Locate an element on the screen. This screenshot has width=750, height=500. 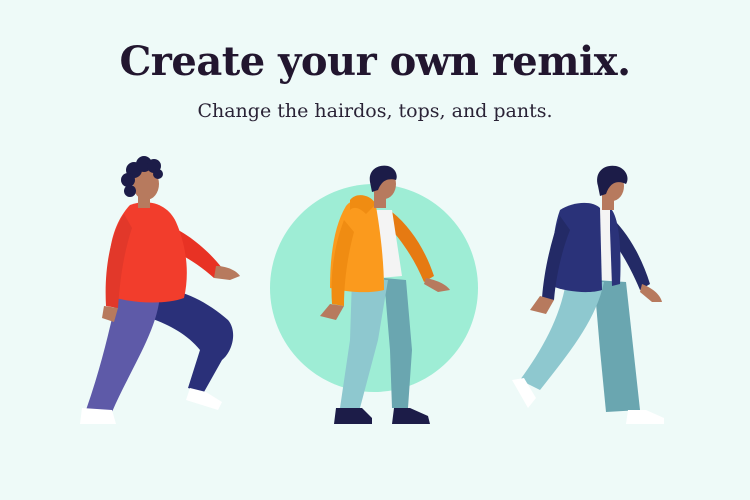
walker-red-sweater is located at coordinates (160, 290).